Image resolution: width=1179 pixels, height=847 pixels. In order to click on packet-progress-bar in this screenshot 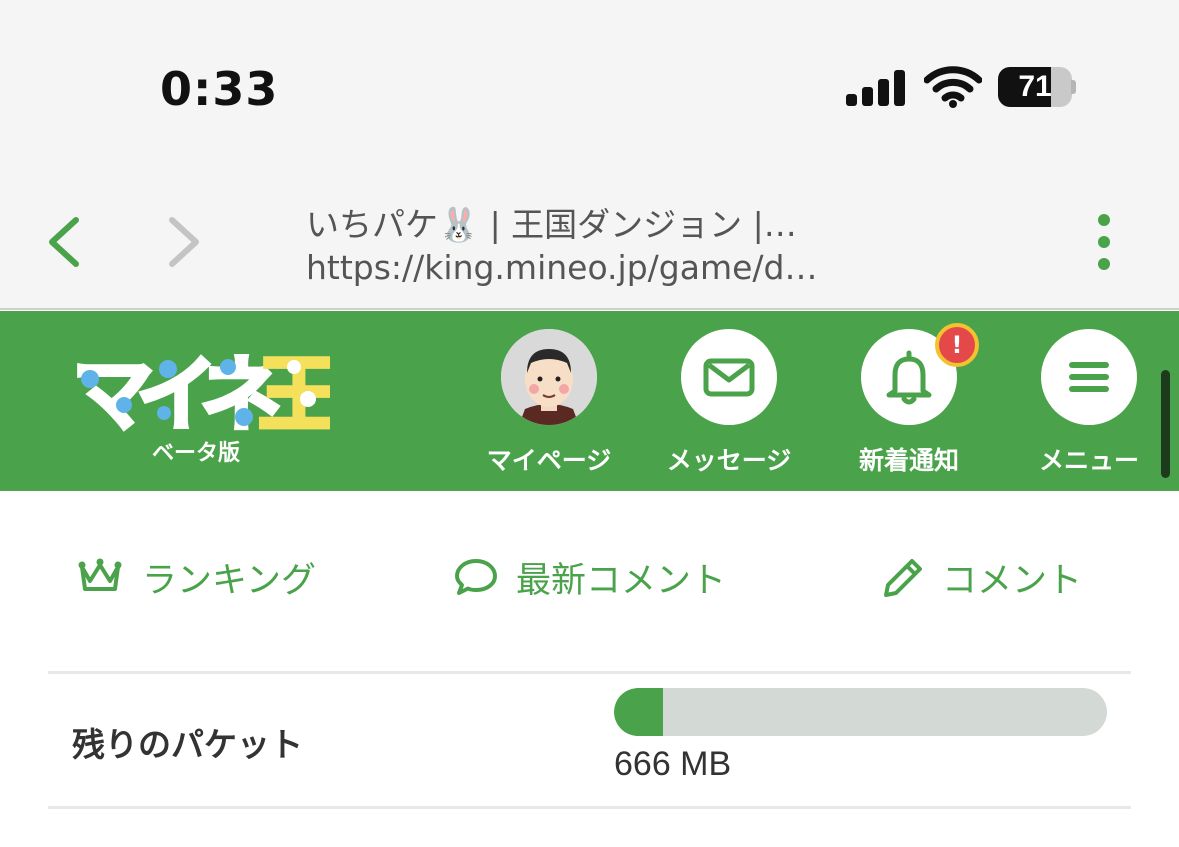, I will do `click(860, 712)`.